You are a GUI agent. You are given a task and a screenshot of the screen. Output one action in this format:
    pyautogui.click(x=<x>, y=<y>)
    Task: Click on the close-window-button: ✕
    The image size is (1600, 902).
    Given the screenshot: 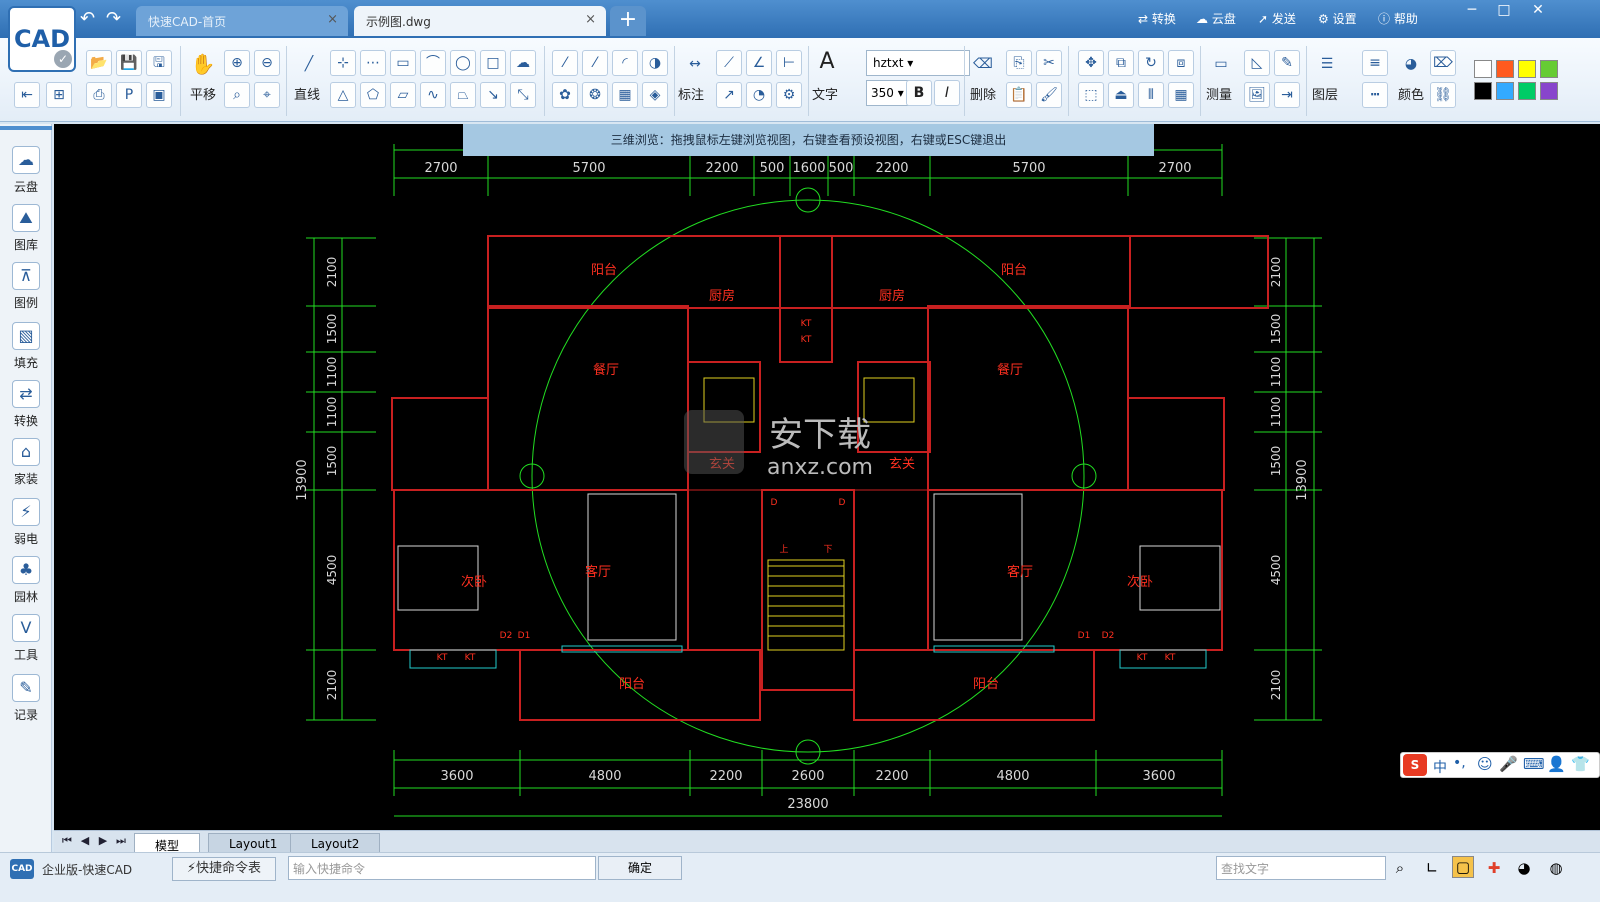 What is the action you would take?
    pyautogui.click(x=1538, y=13)
    